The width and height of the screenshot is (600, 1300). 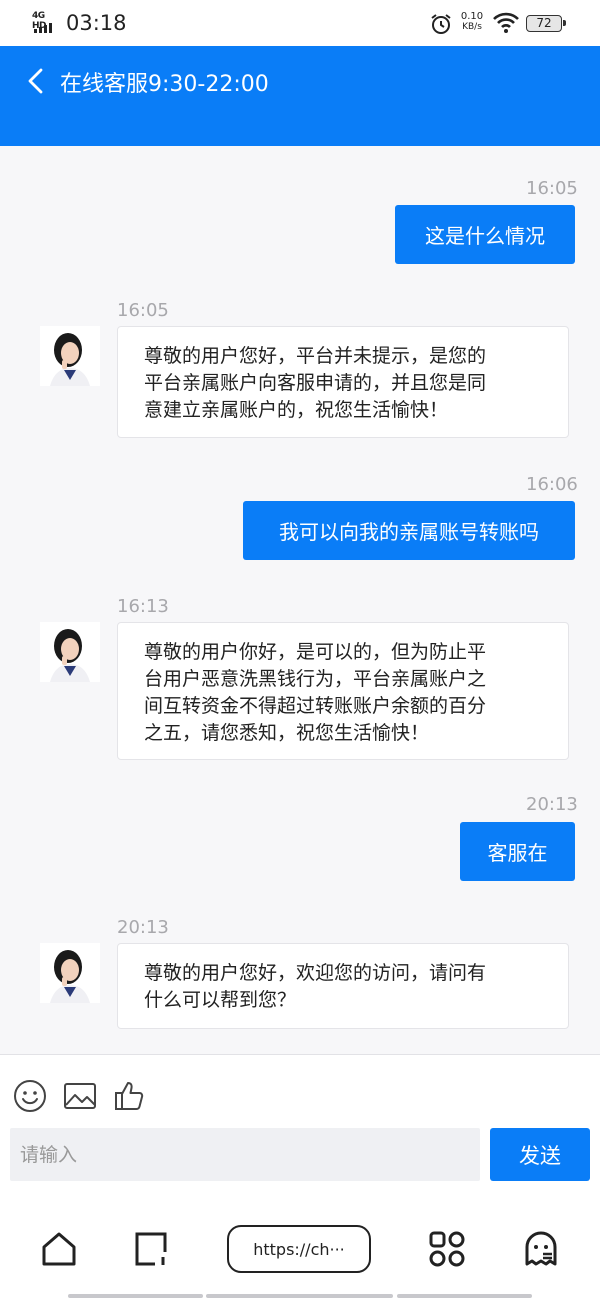 I want to click on cellular-signal-icon: 4G HD, so click(x=46, y=23).